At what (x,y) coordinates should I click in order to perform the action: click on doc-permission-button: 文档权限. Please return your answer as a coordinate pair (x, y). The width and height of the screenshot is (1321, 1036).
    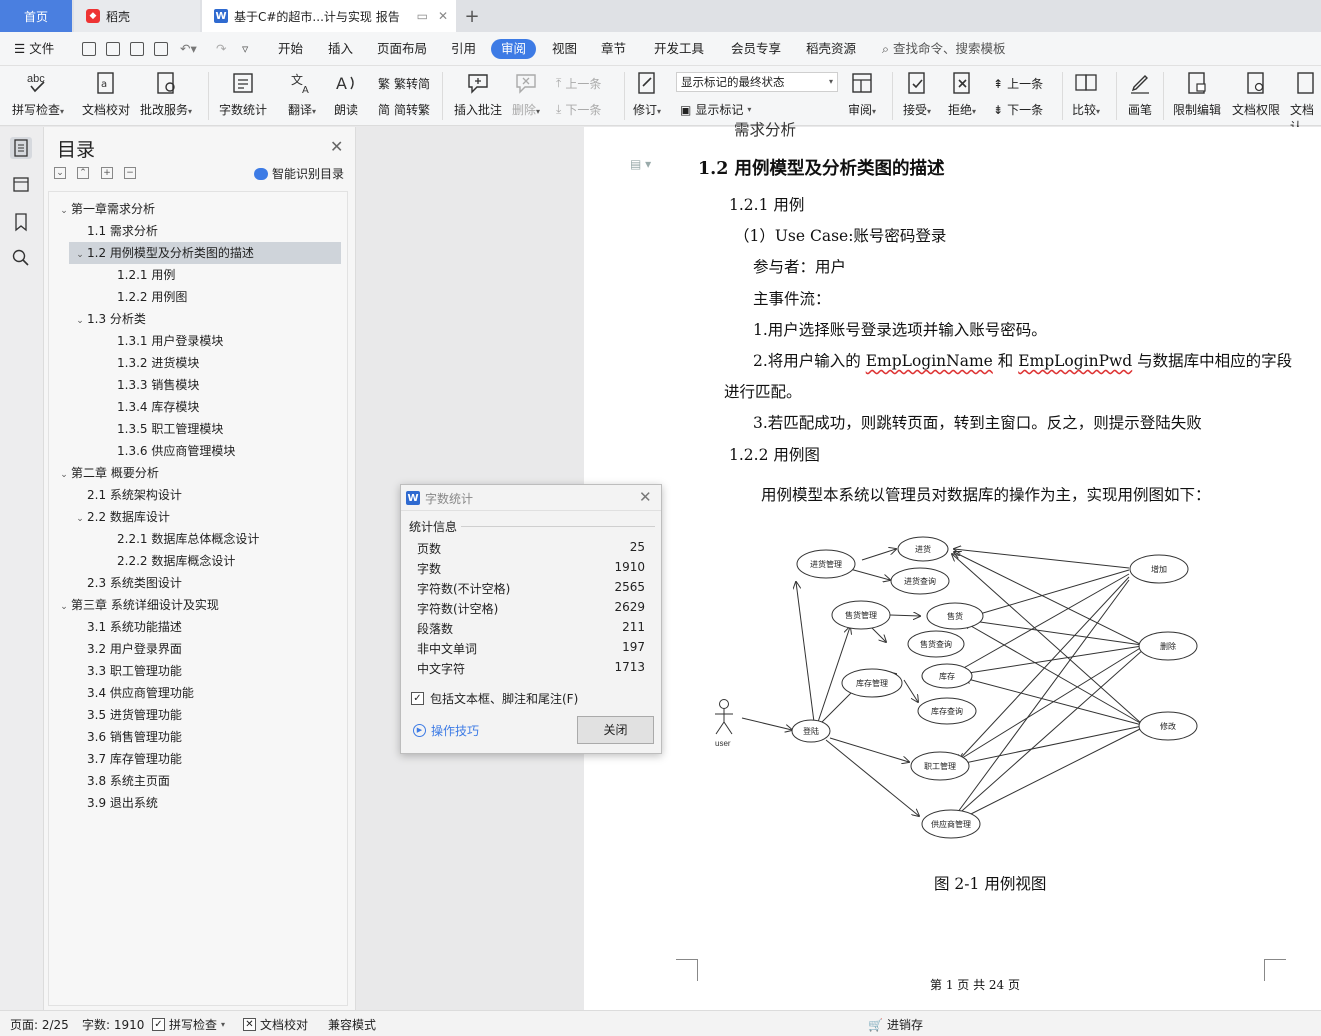
    Looking at the image, I should click on (1256, 94).